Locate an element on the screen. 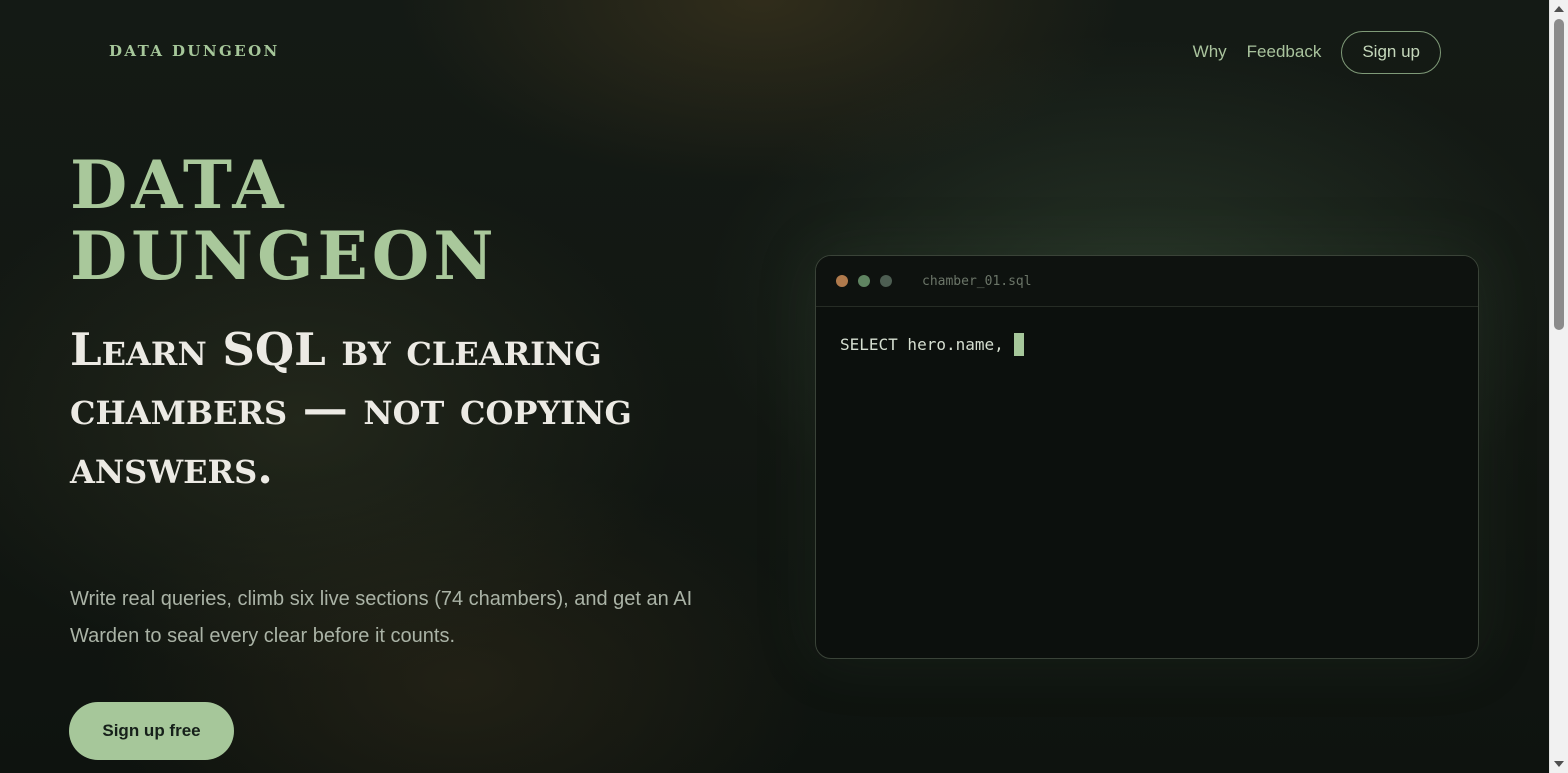 The image size is (1568, 773). code-line: SELECT hero.name, is located at coordinates (922, 344).